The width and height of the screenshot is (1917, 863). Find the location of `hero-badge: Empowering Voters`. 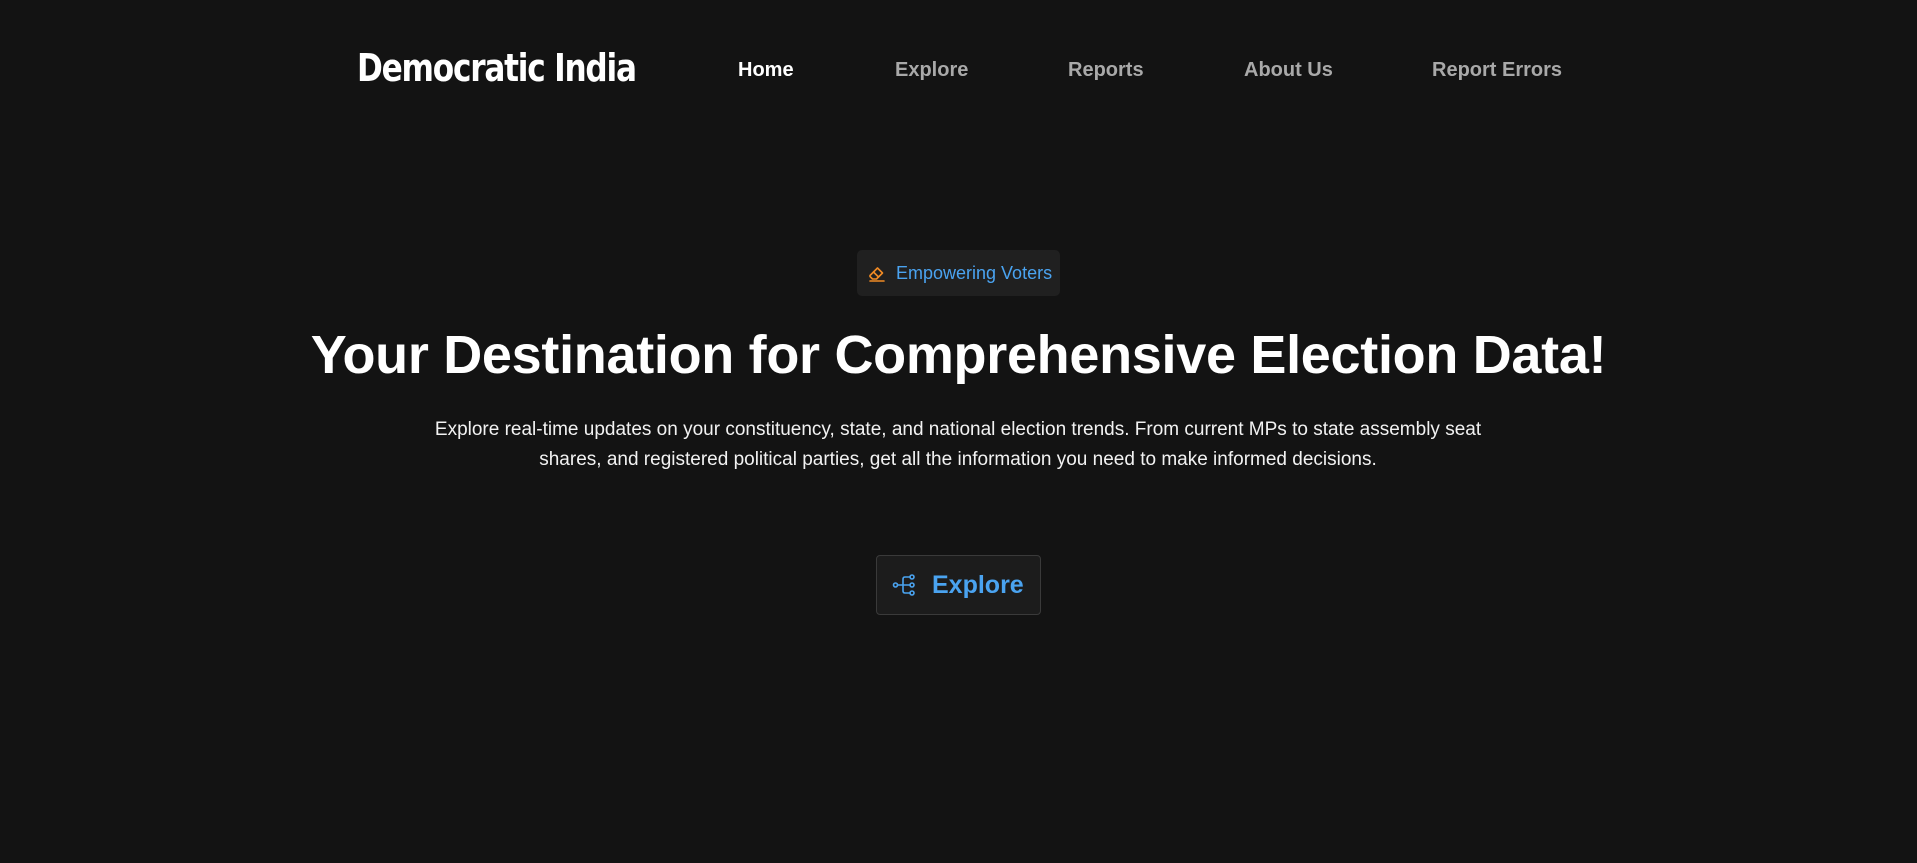

hero-badge: Empowering Voters is located at coordinates (958, 273).